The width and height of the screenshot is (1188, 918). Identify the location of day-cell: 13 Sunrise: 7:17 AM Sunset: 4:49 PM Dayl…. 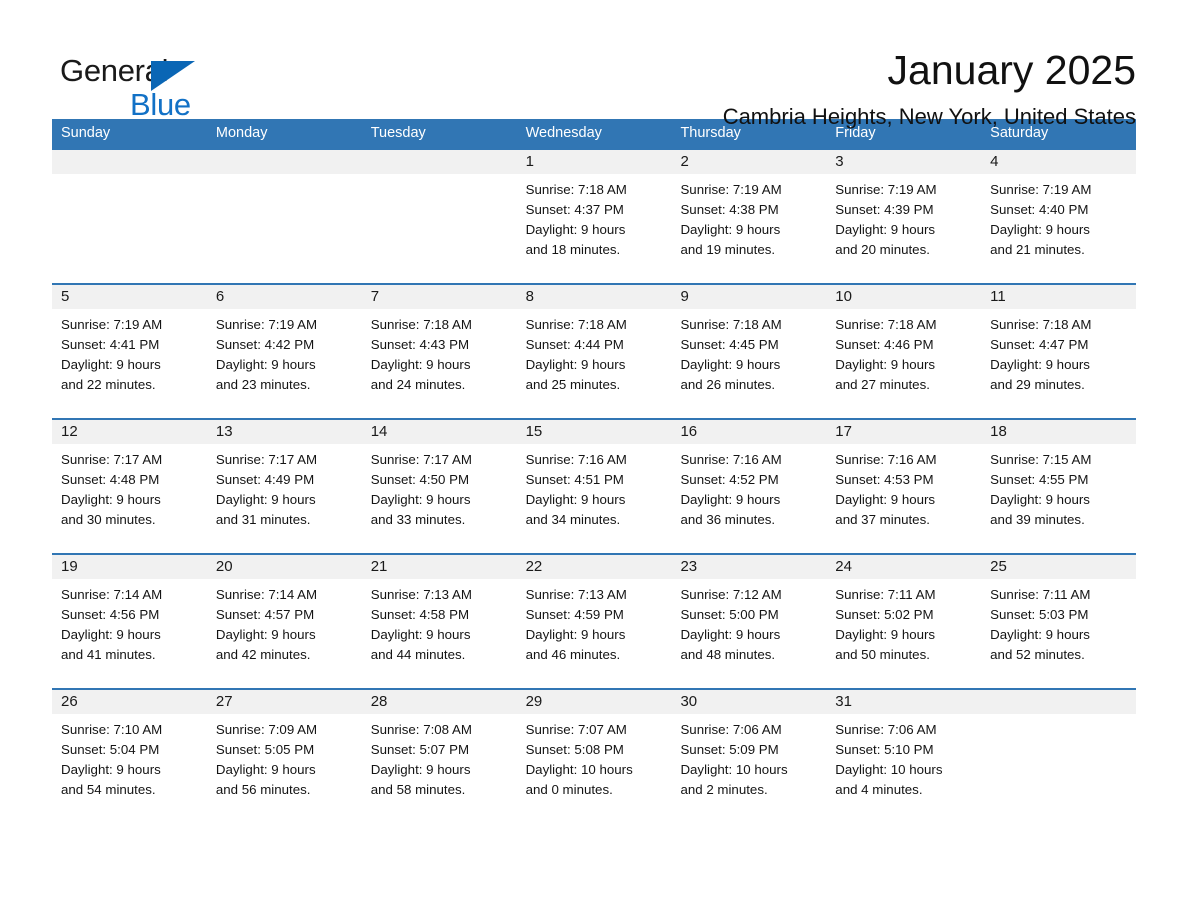
(284, 486).